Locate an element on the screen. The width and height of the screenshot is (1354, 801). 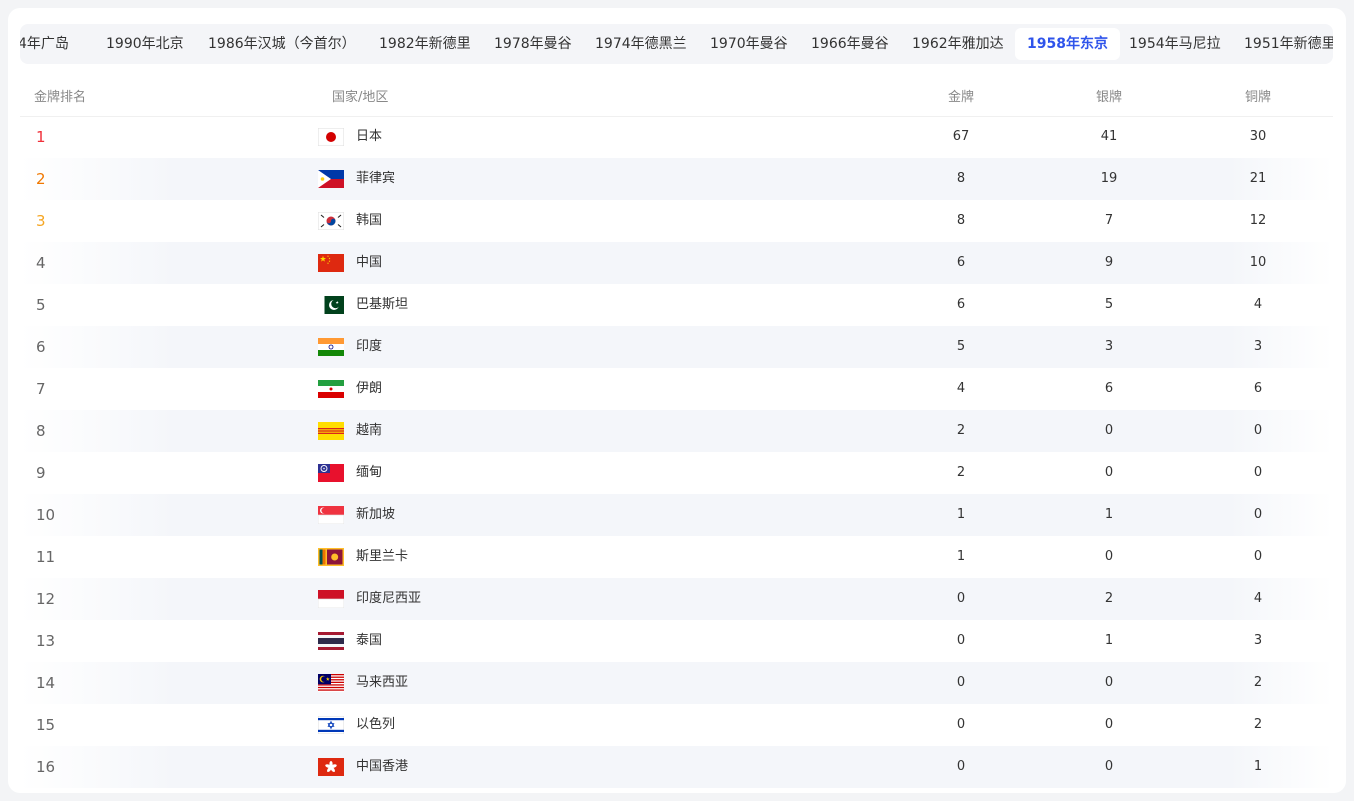
tab-games-4: 1978年曼谷 is located at coordinates (533, 44).